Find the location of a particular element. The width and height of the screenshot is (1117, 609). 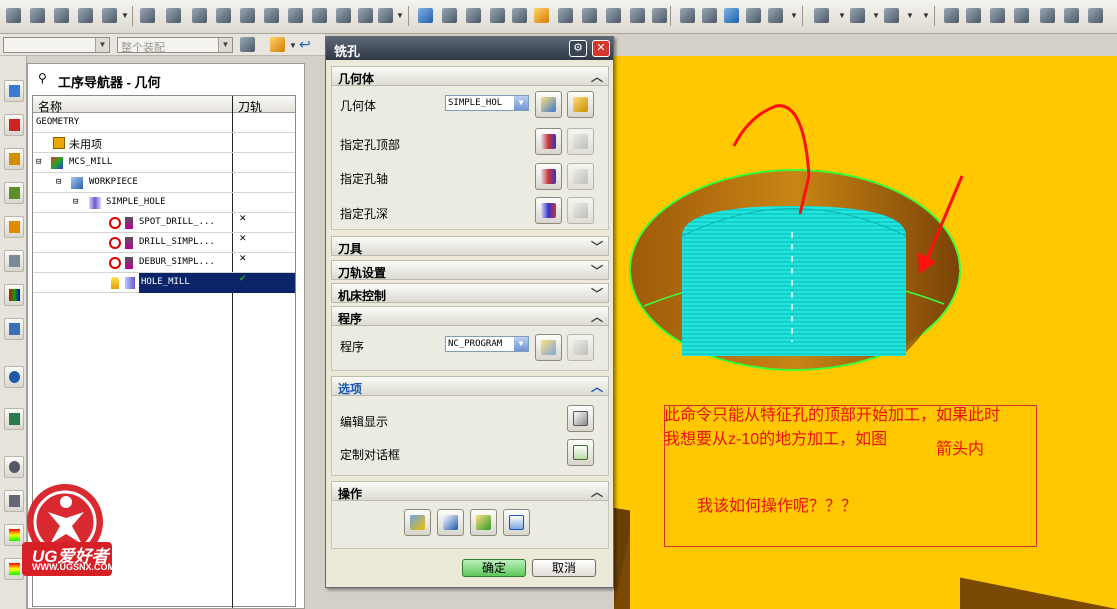

section-geometry: 几何体 ︿ is located at coordinates (470, 76).